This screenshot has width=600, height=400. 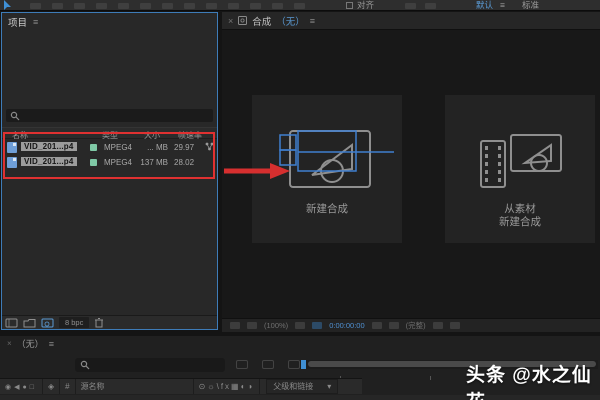 I want to click on color-depth-button: 8 bpc, so click(x=74, y=322).